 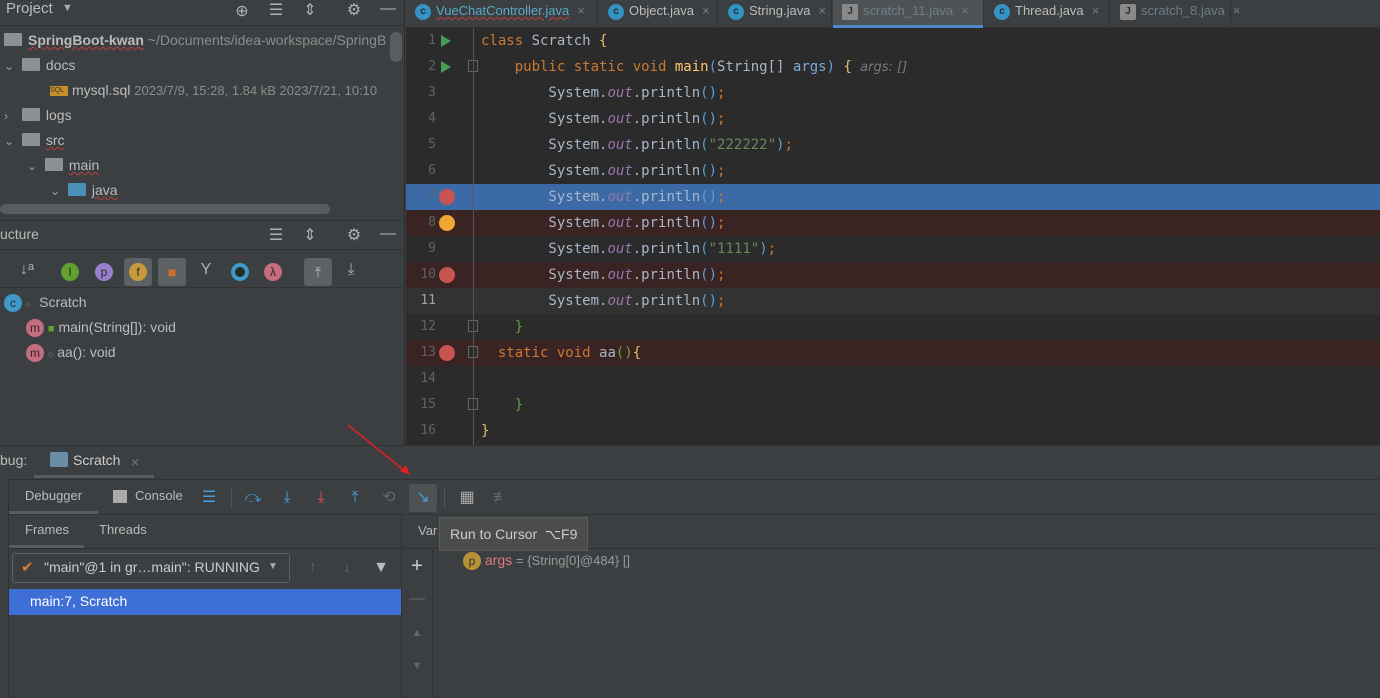 I want to click on structure-member: m ○ aa(): void, so click(x=71, y=352).